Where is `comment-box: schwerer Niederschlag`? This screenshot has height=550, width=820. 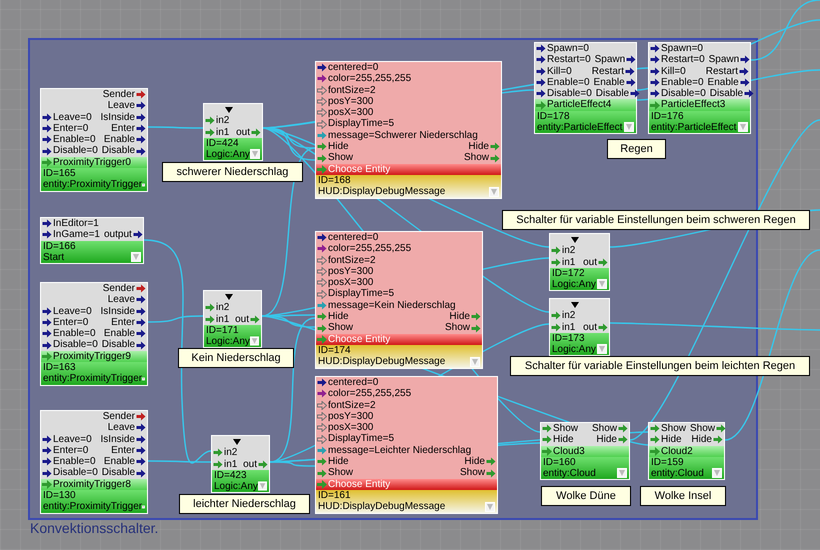 comment-box: schwerer Niederschlag is located at coordinates (232, 172).